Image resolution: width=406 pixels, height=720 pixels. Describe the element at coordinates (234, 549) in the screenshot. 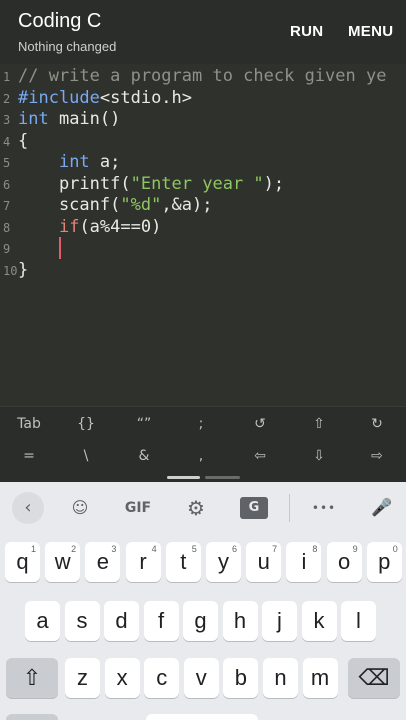

I see `key-hint: 6` at that location.